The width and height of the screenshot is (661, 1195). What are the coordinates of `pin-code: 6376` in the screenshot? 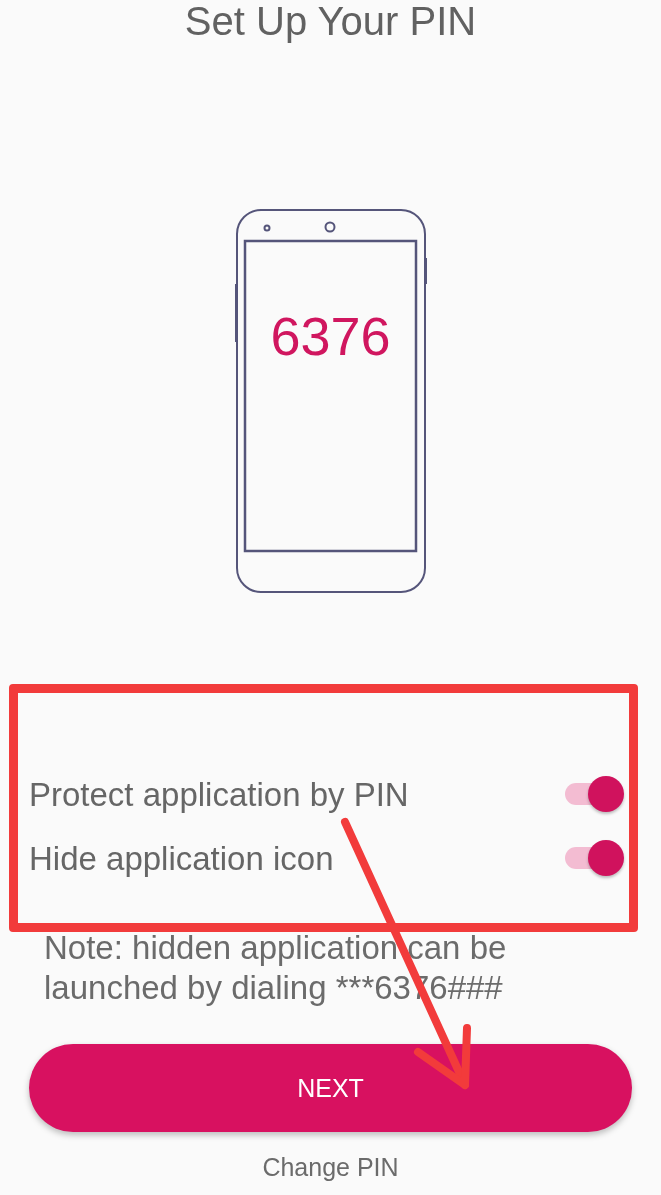 It's located at (330, 336).